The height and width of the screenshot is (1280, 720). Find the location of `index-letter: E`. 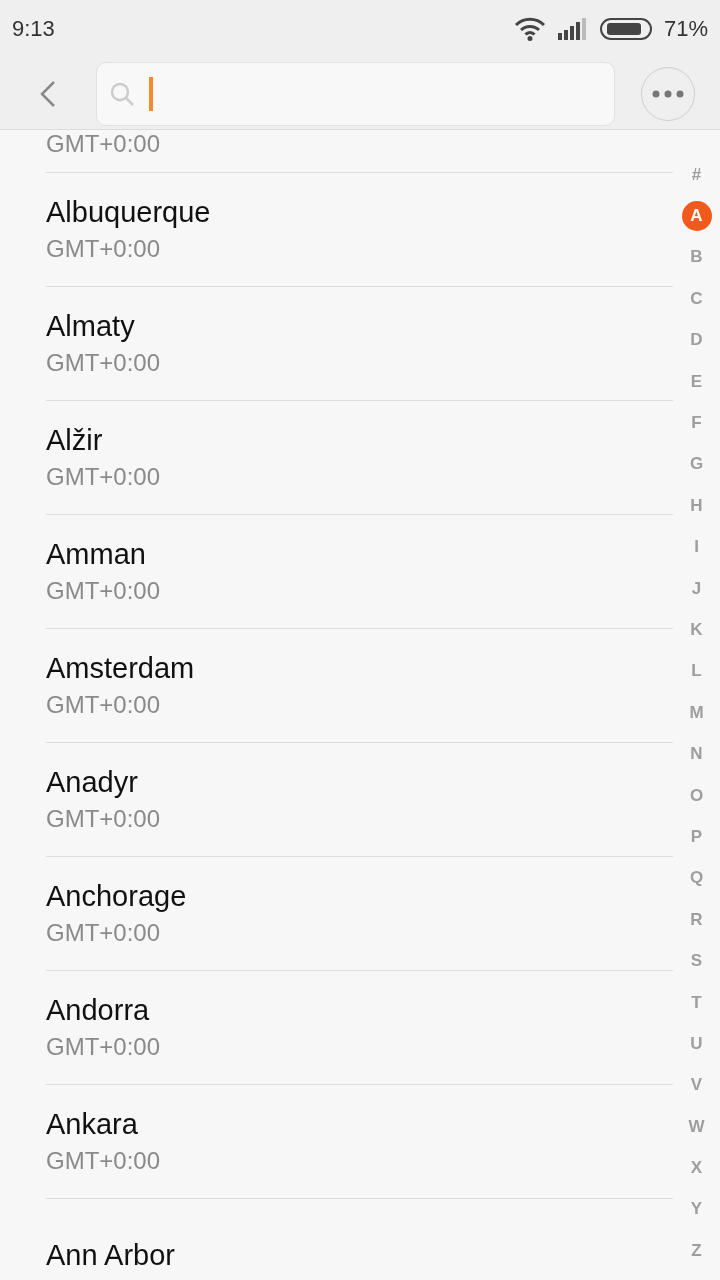

index-letter: E is located at coordinates (696, 381).